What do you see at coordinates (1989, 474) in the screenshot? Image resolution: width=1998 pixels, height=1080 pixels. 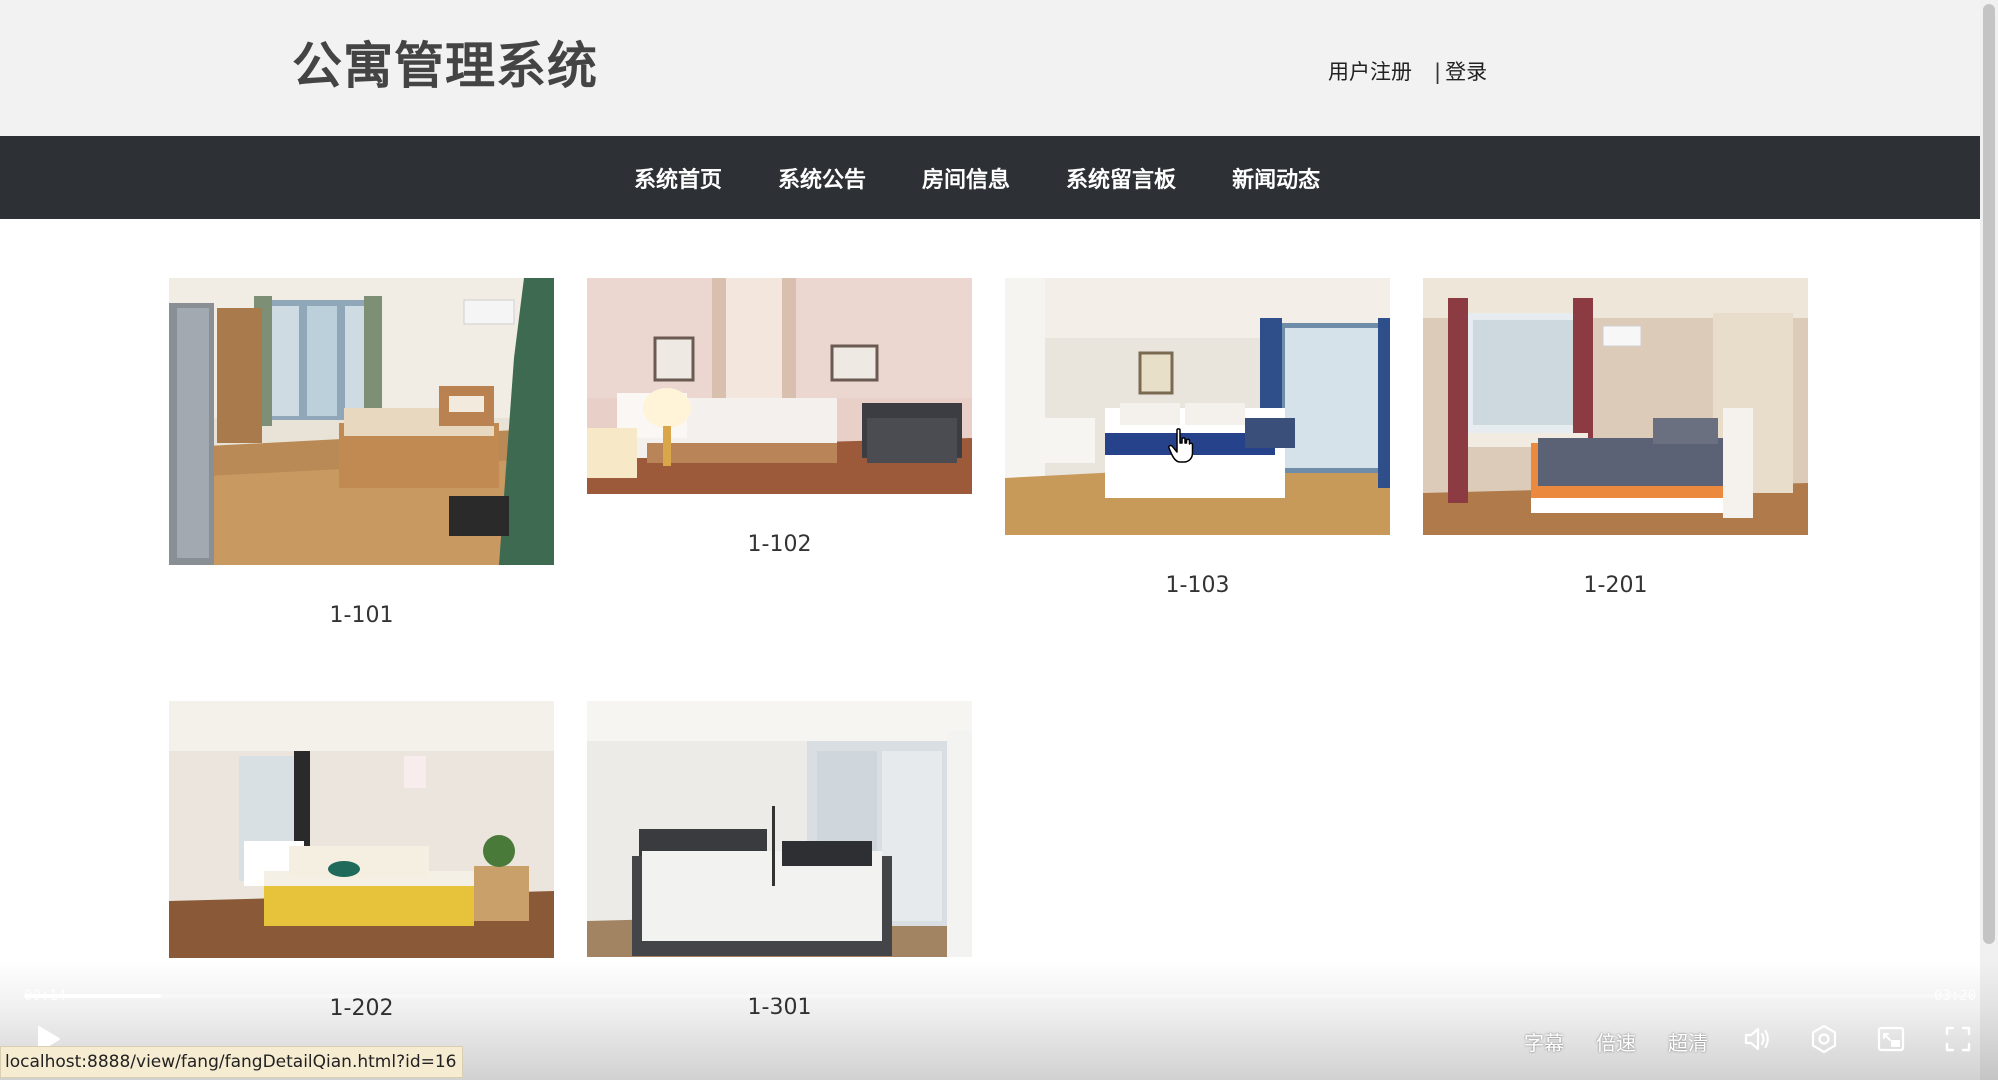 I see `scrollbar-thumb` at bounding box center [1989, 474].